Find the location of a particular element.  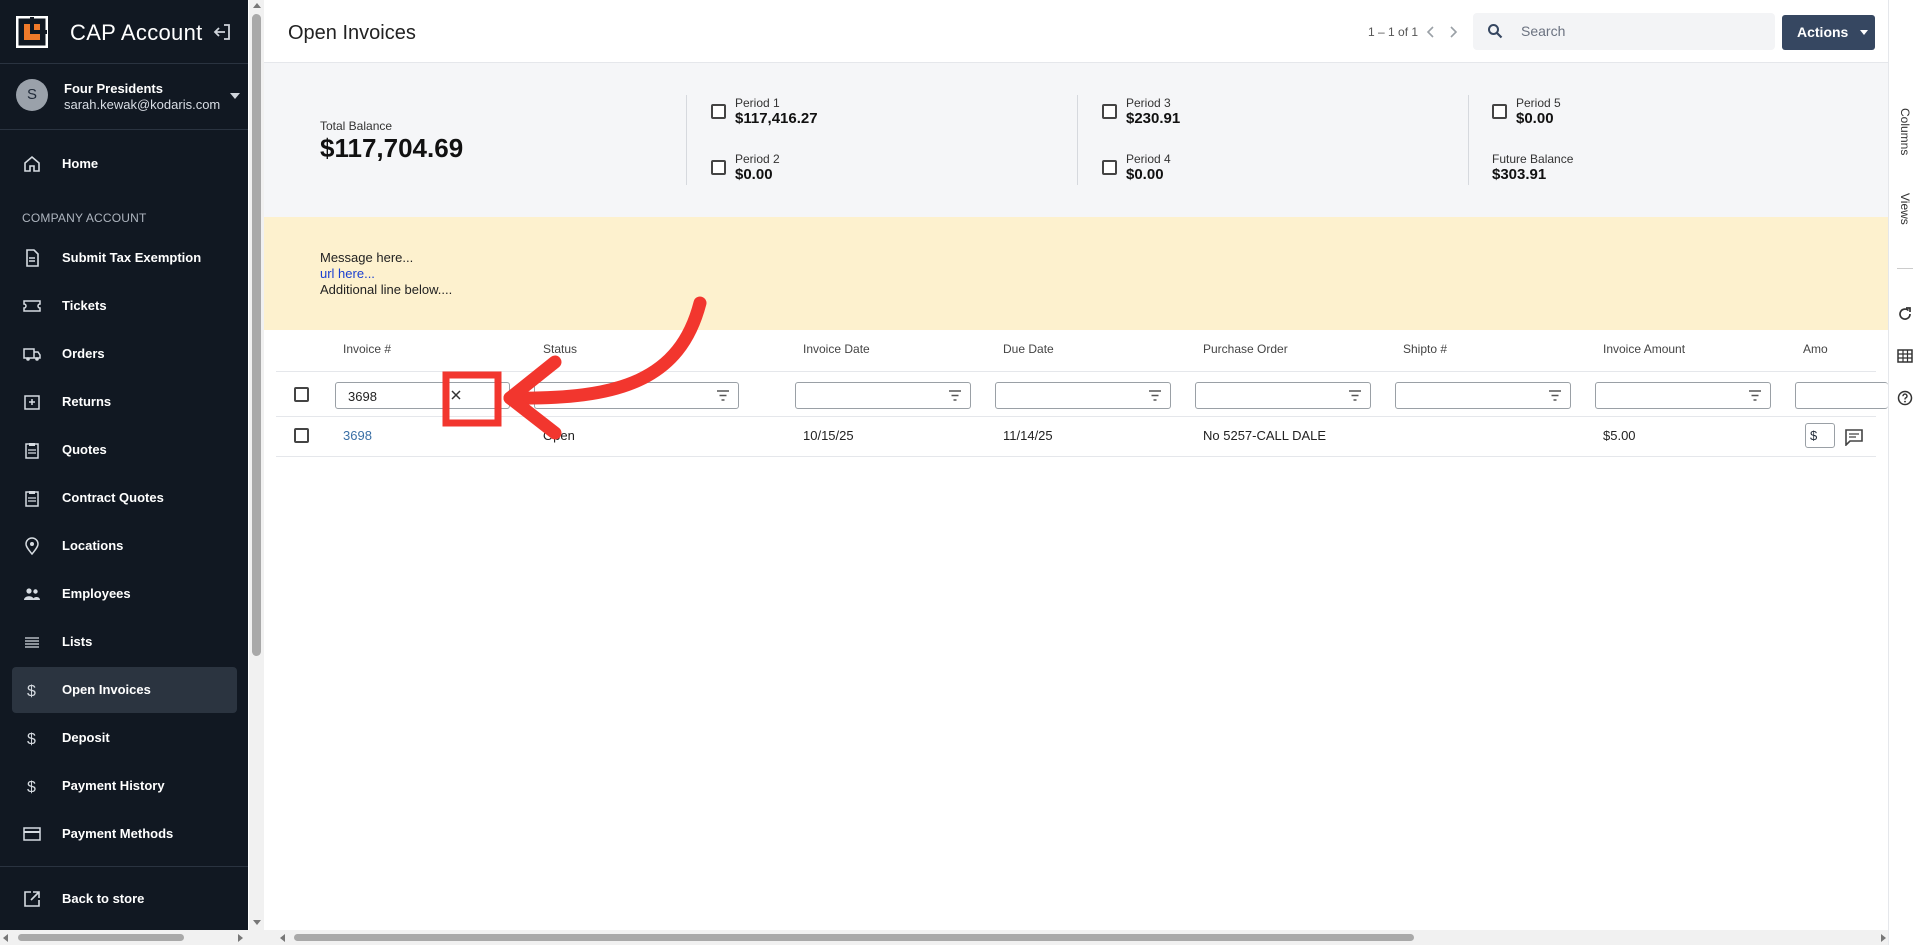

sidebar-item-submit-tax-exemption: Submit Tax Exemption is located at coordinates (124, 258).